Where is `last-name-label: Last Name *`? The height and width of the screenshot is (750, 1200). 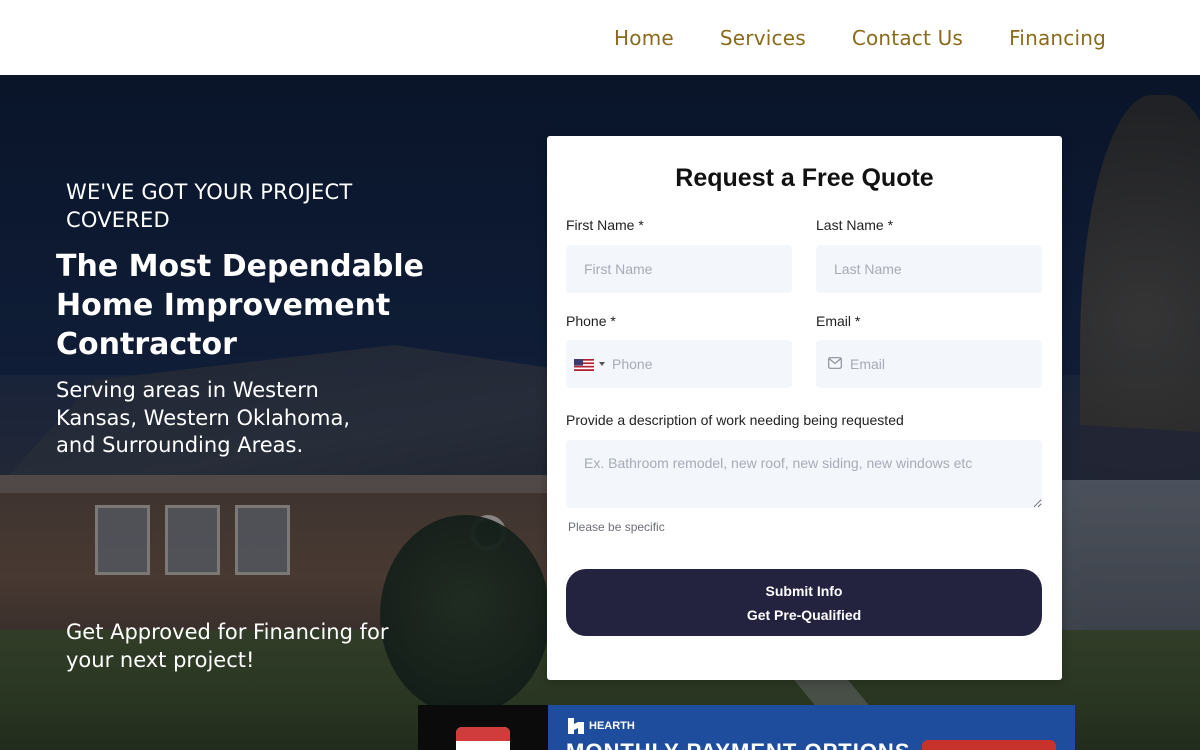 last-name-label: Last Name * is located at coordinates (854, 225).